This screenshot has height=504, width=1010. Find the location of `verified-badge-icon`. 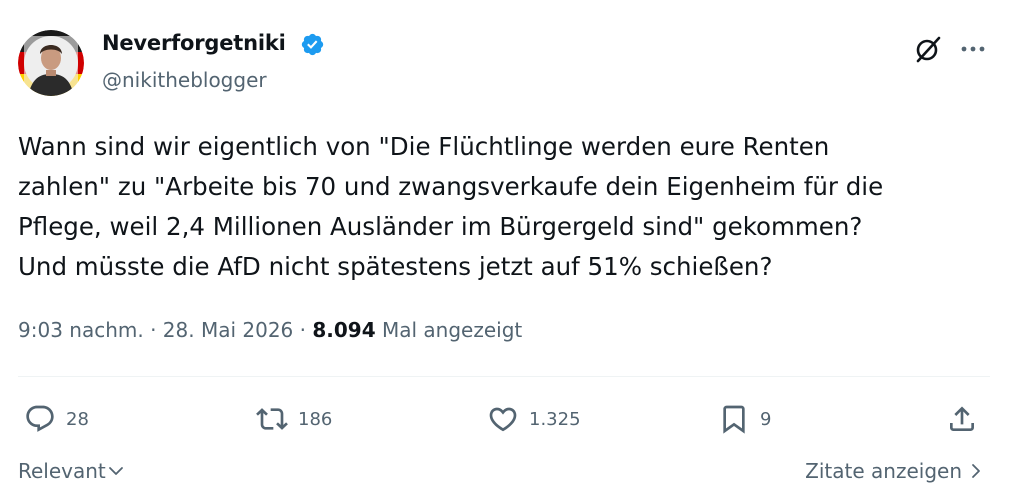

verified-badge-icon is located at coordinates (312, 44).